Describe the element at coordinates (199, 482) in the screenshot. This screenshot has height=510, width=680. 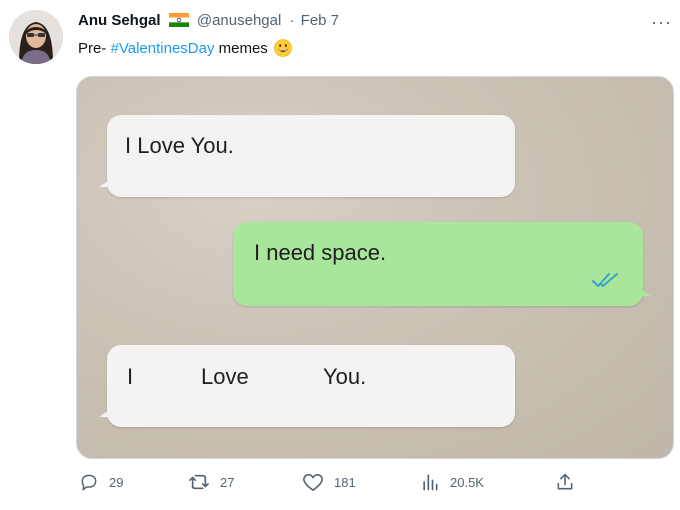
I see `retweet-icon` at that location.